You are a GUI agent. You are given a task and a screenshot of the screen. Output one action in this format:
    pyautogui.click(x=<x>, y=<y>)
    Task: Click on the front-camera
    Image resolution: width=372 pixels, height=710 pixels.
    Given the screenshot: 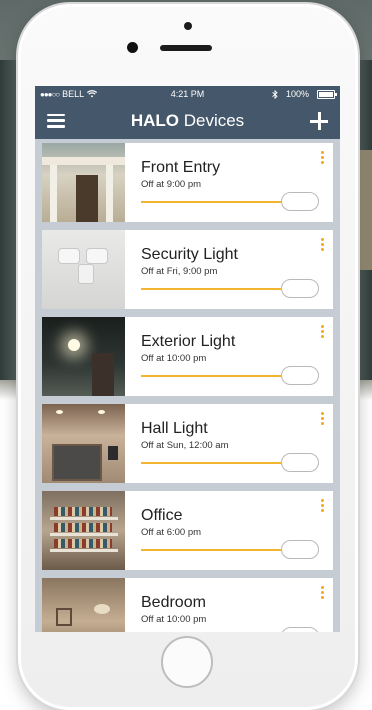 What is the action you would take?
    pyautogui.click(x=188, y=26)
    